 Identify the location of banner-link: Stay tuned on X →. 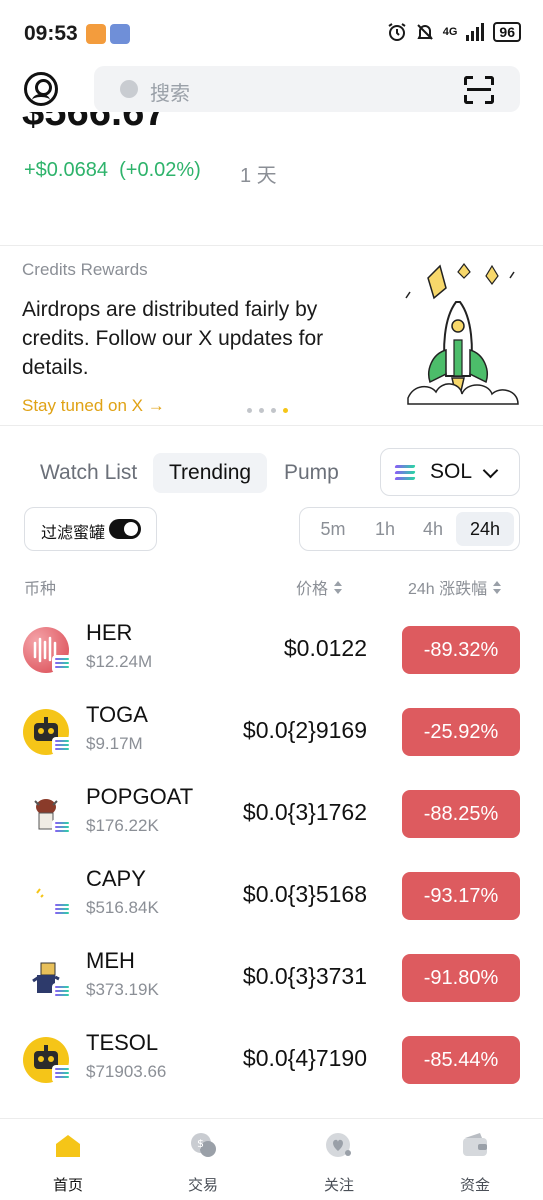
(93, 406).